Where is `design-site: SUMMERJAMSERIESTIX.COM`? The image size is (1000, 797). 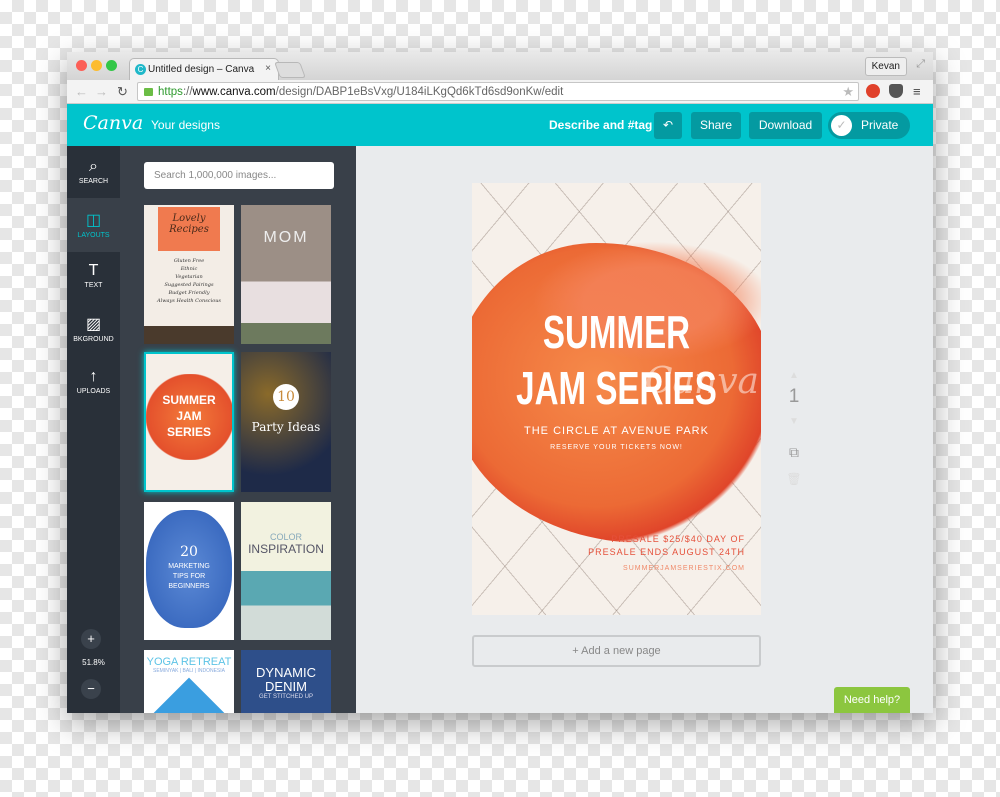 design-site: SUMMERJAMSERIESTIX.COM is located at coordinates (684, 568).